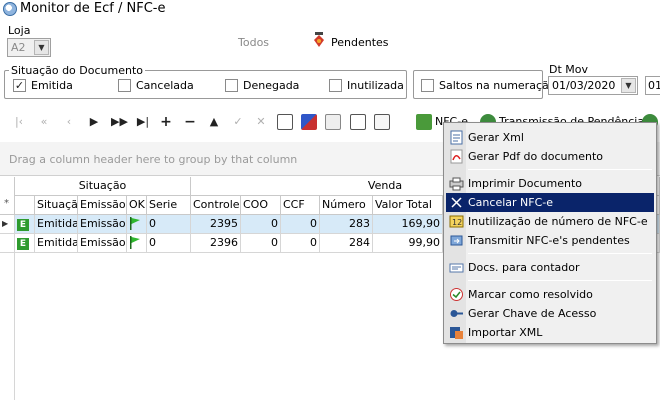 This screenshot has width=660, height=400. I want to click on cancelada-checkbox, so click(124, 85).